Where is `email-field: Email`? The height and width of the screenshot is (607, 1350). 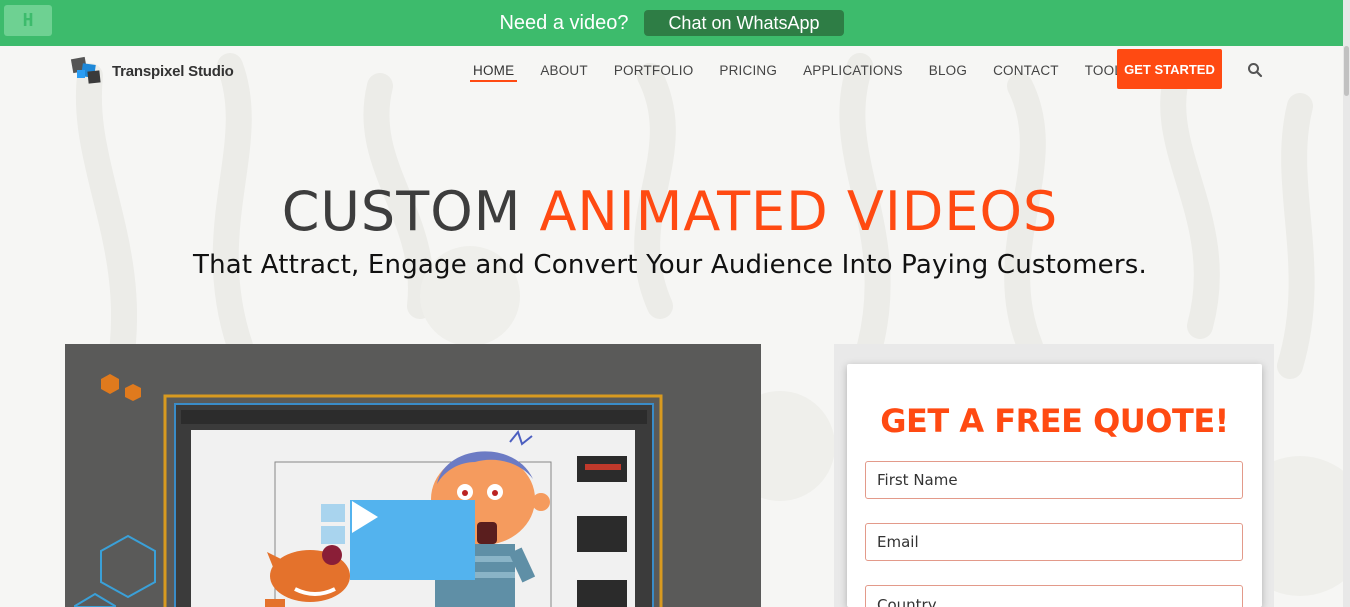 email-field: Email is located at coordinates (1054, 542).